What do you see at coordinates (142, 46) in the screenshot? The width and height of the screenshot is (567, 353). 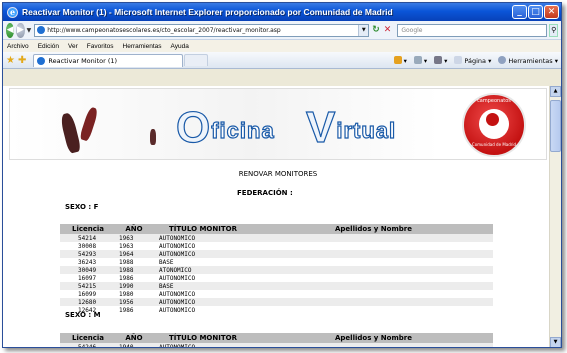 I see `menu-herramientas: Herramientas` at bounding box center [142, 46].